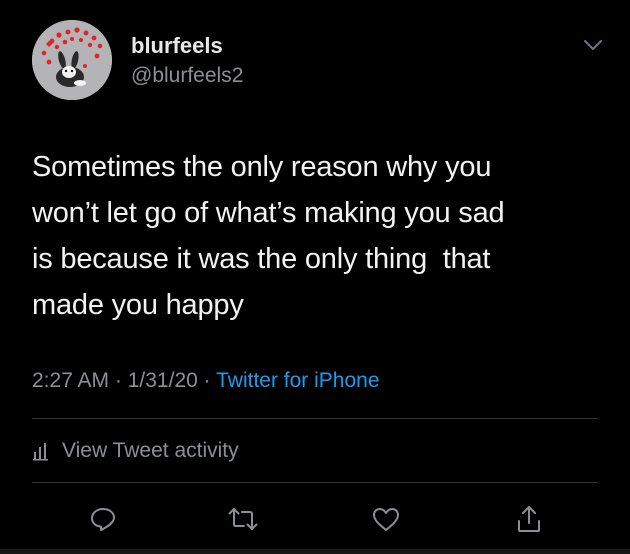 This screenshot has width=630, height=554. What do you see at coordinates (150, 450) in the screenshot?
I see `view-tweet-activity-label: View Tweet activity` at bounding box center [150, 450].